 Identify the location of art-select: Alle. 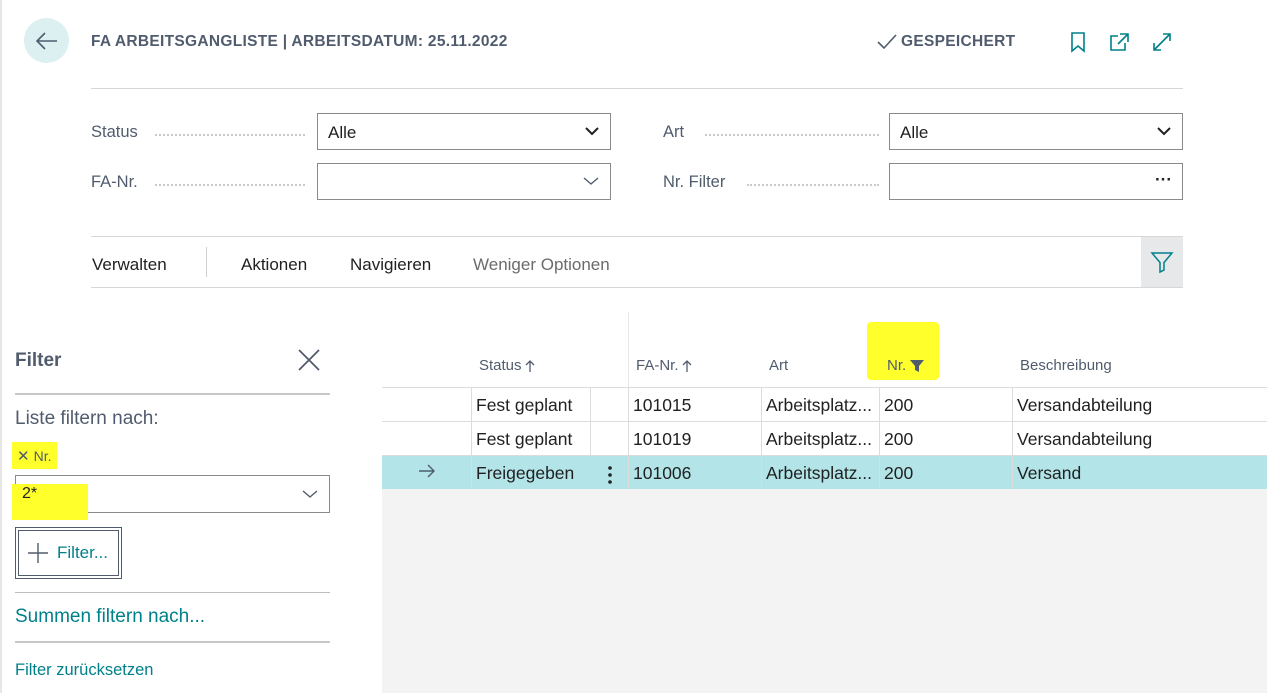
(1036, 131).